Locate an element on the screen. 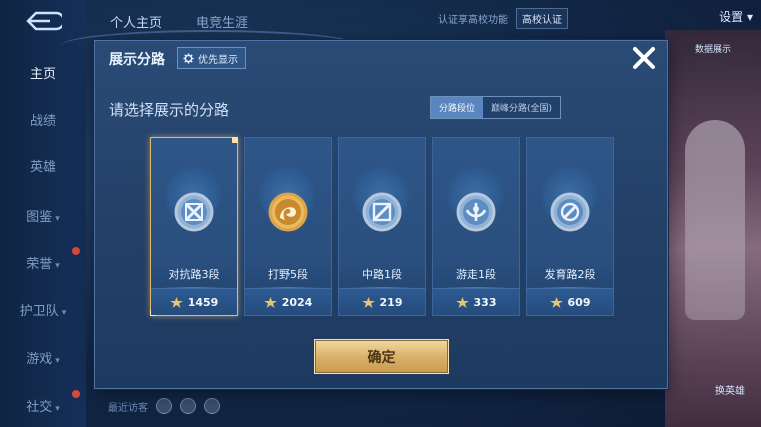 The width and height of the screenshot is (761, 427). lane-name: 中路1段 is located at coordinates (382, 274).